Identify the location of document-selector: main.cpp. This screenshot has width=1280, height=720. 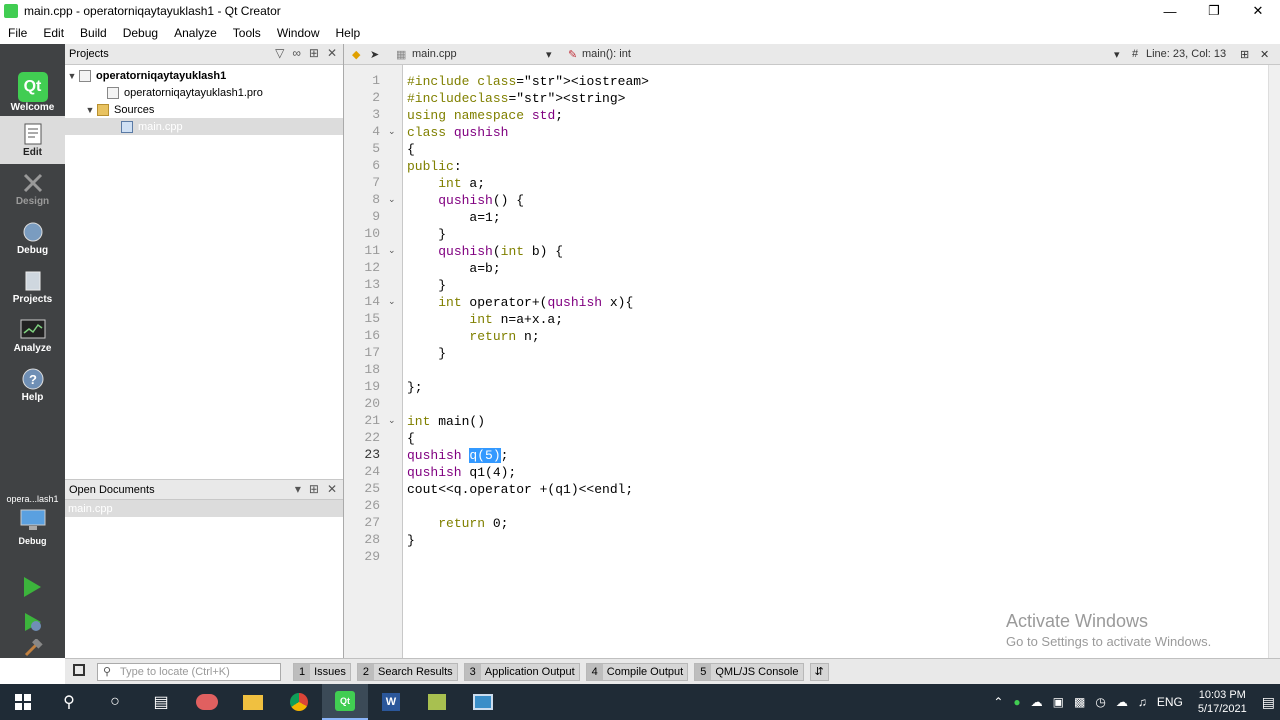
(434, 54).